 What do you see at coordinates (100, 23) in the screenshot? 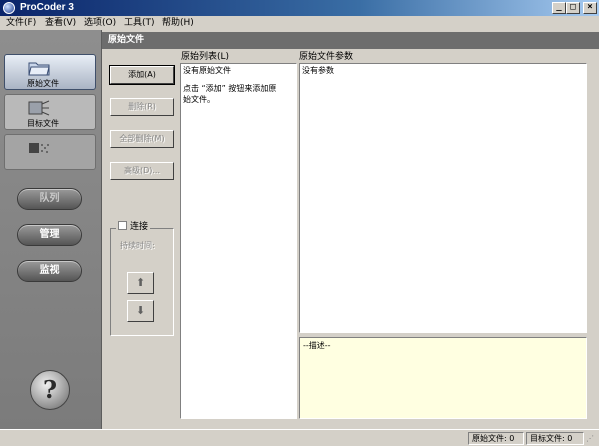
I see `menu-options: 选项(O)` at bounding box center [100, 23].